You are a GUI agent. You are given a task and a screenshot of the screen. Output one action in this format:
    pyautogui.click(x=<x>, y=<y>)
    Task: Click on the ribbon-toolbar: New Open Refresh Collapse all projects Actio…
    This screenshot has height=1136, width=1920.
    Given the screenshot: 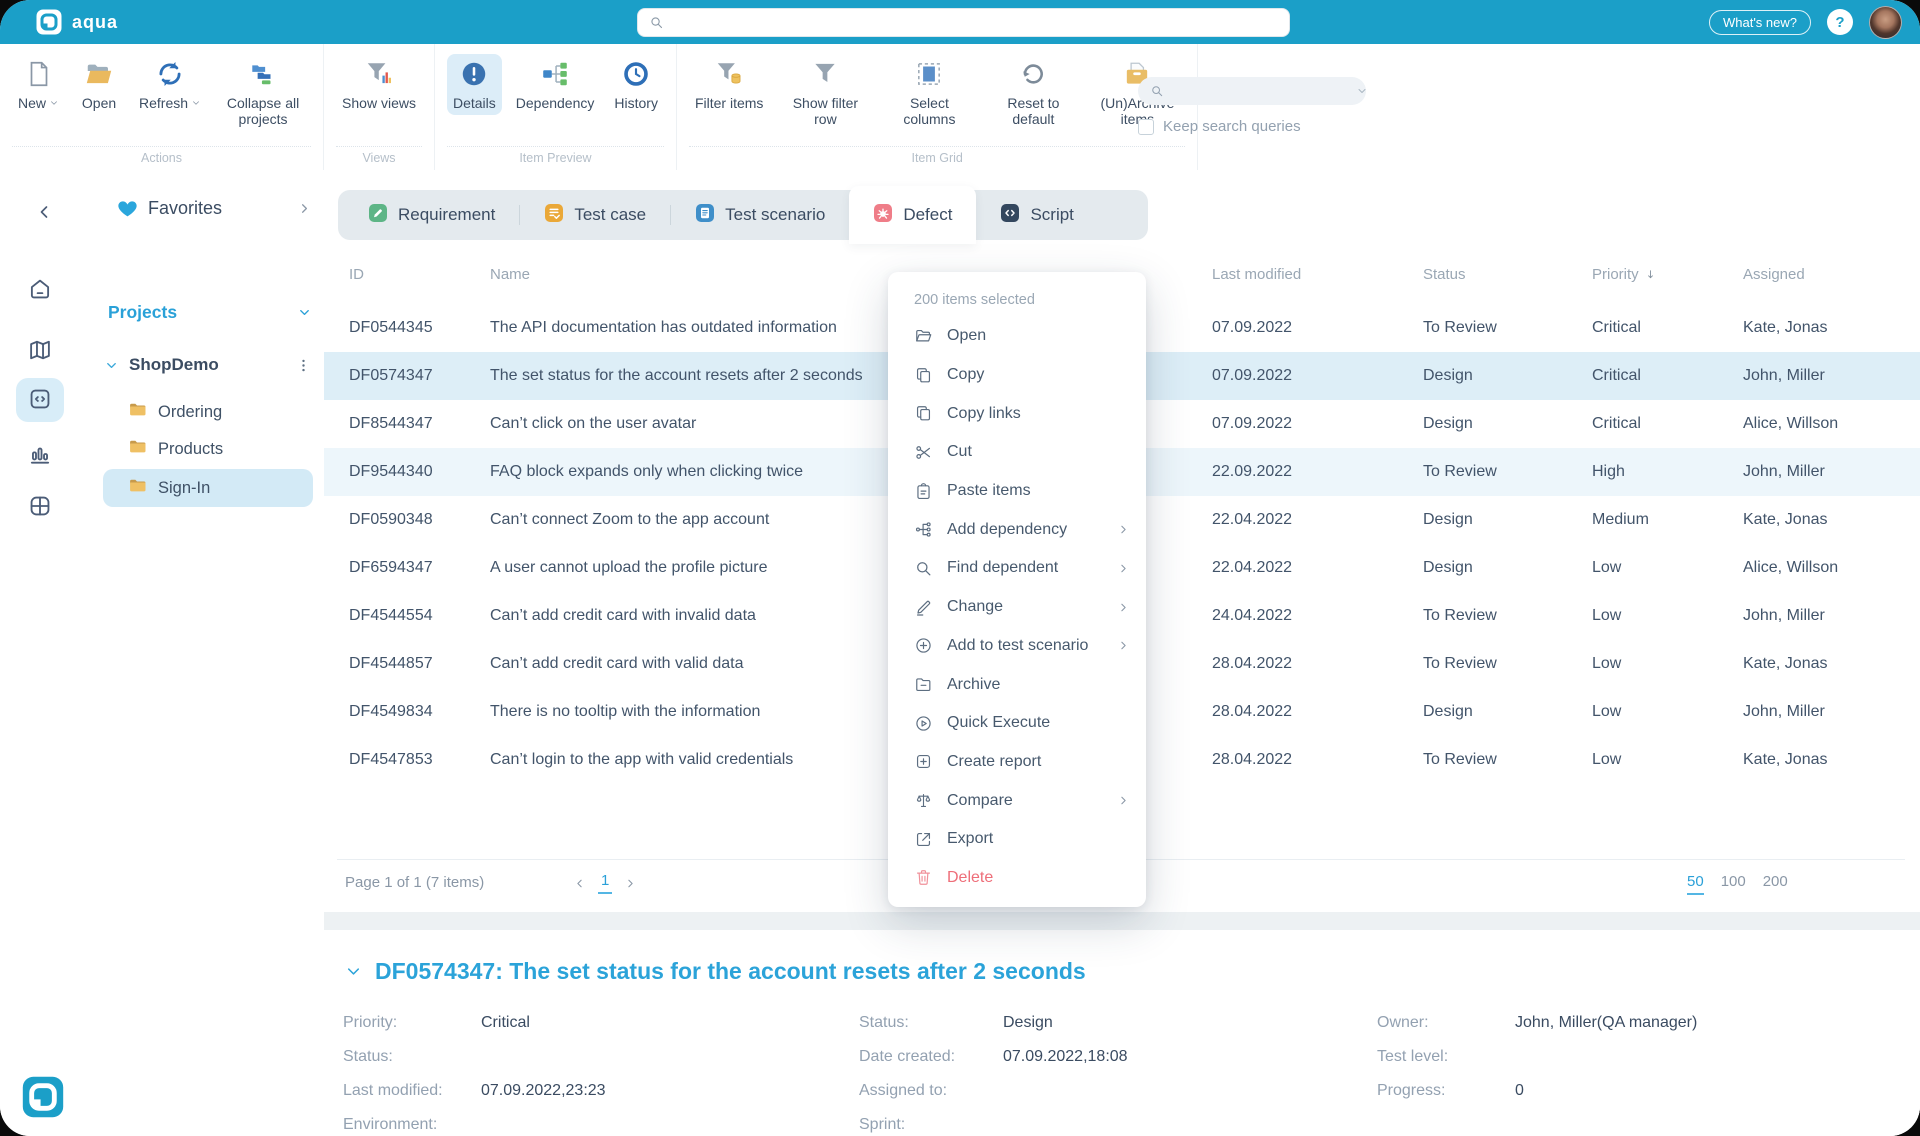 What is the action you would take?
    pyautogui.click(x=960, y=107)
    